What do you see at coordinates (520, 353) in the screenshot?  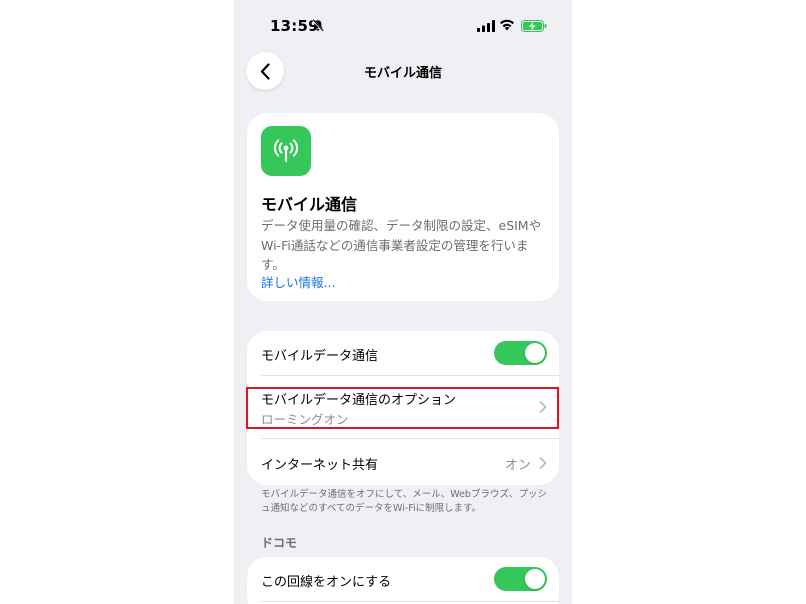 I see `mobile-data-toggle` at bounding box center [520, 353].